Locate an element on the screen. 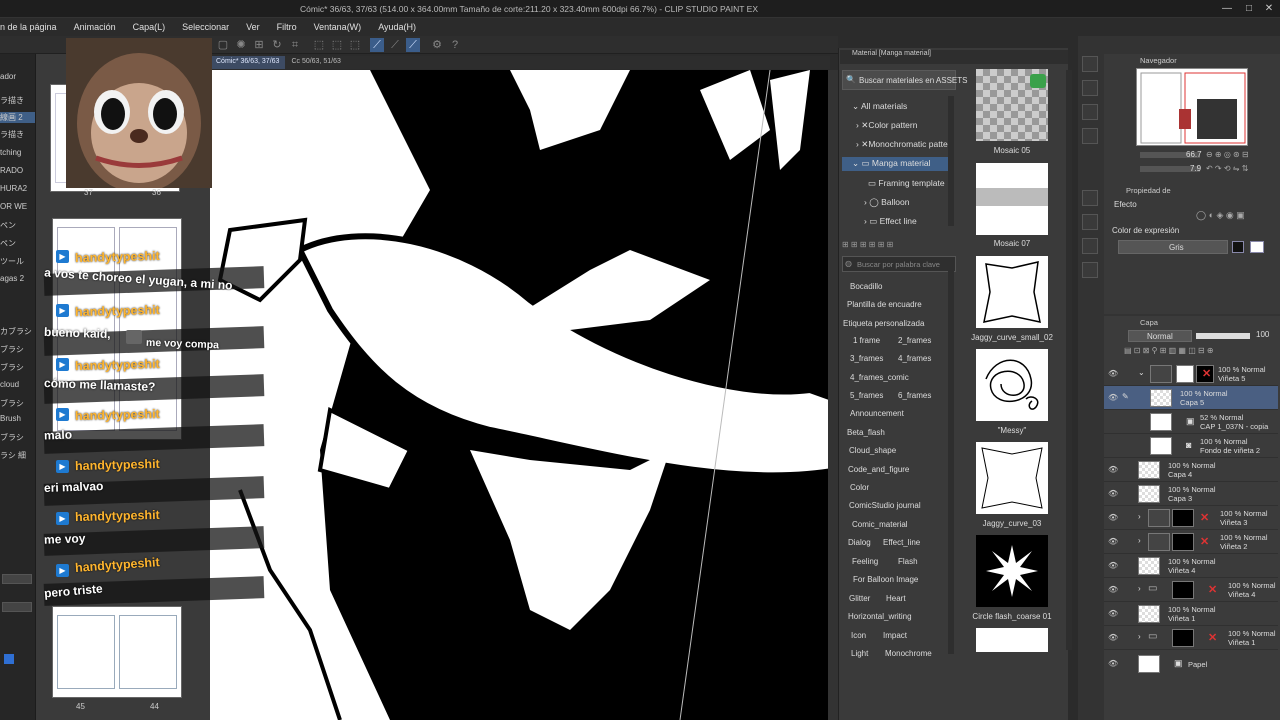  minimize-button: — is located at coordinates (1227, 9).